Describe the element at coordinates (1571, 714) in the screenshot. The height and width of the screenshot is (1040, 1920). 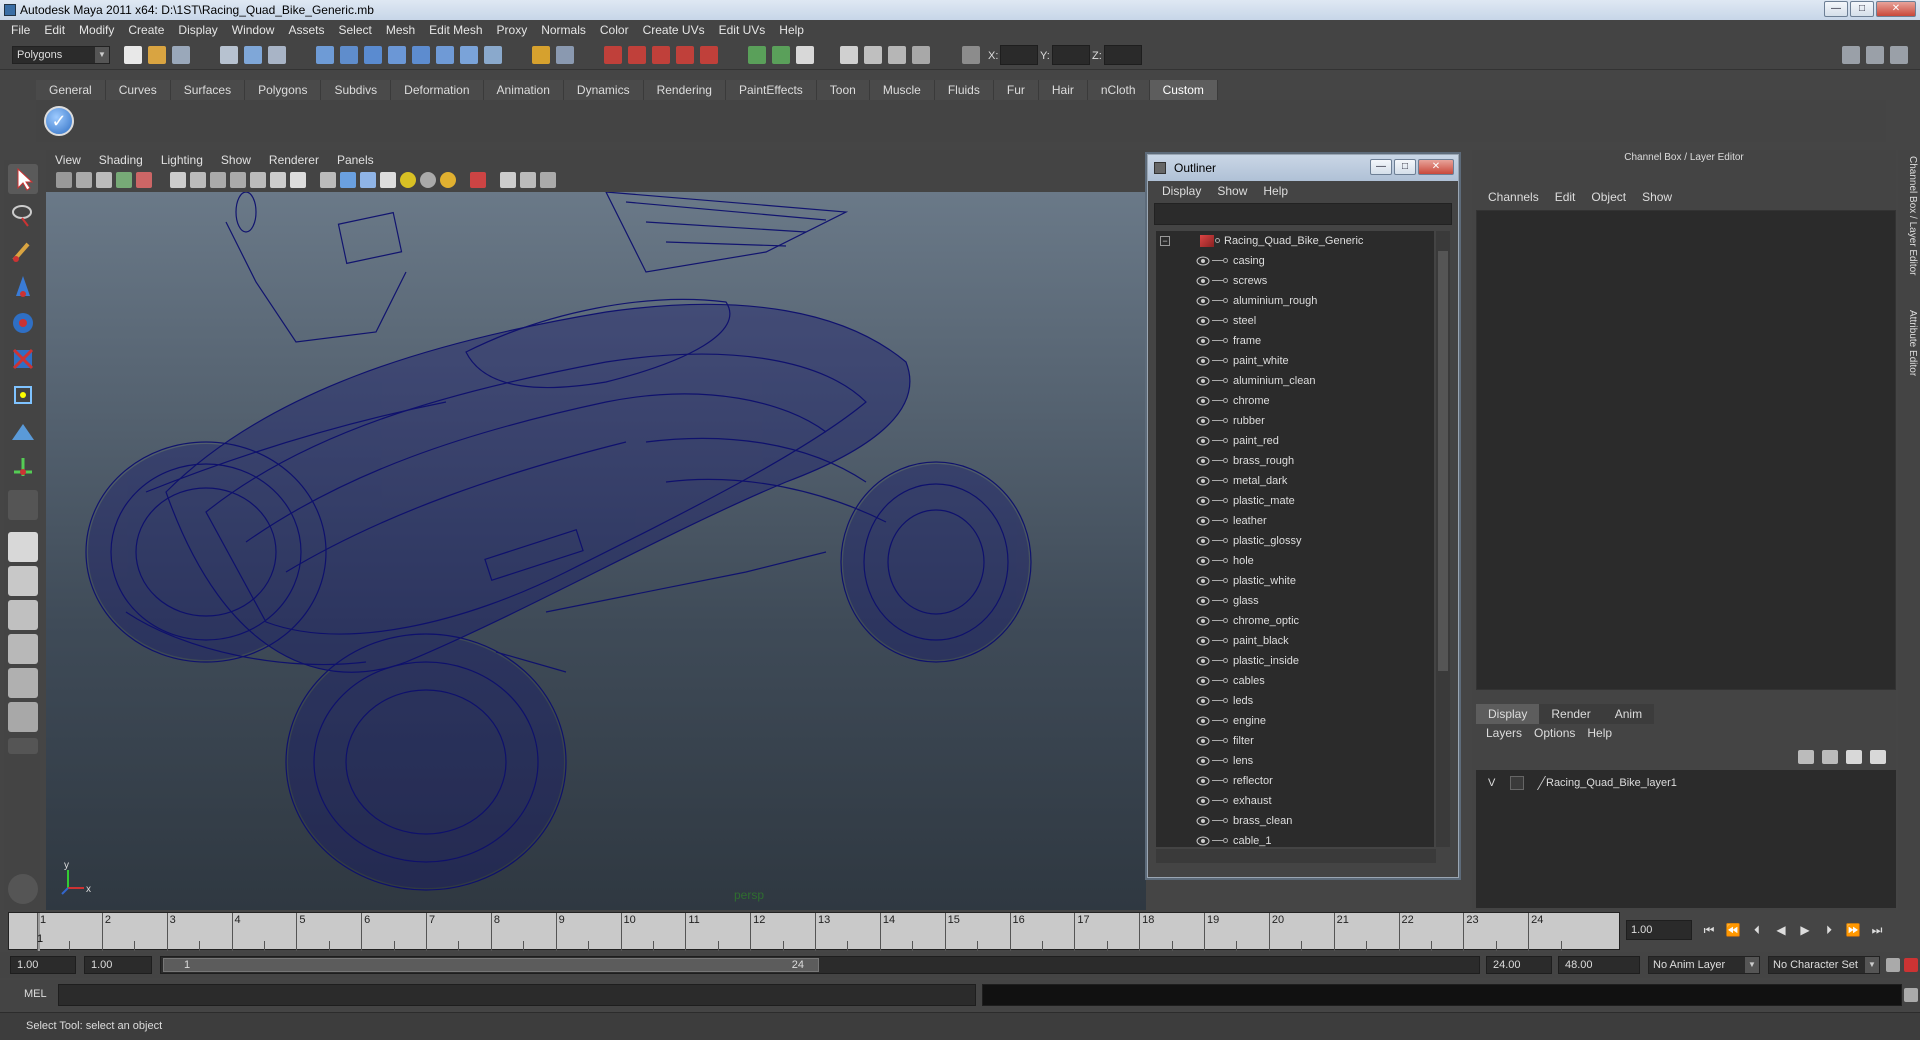
I see `layer-tab-render: Render` at that location.